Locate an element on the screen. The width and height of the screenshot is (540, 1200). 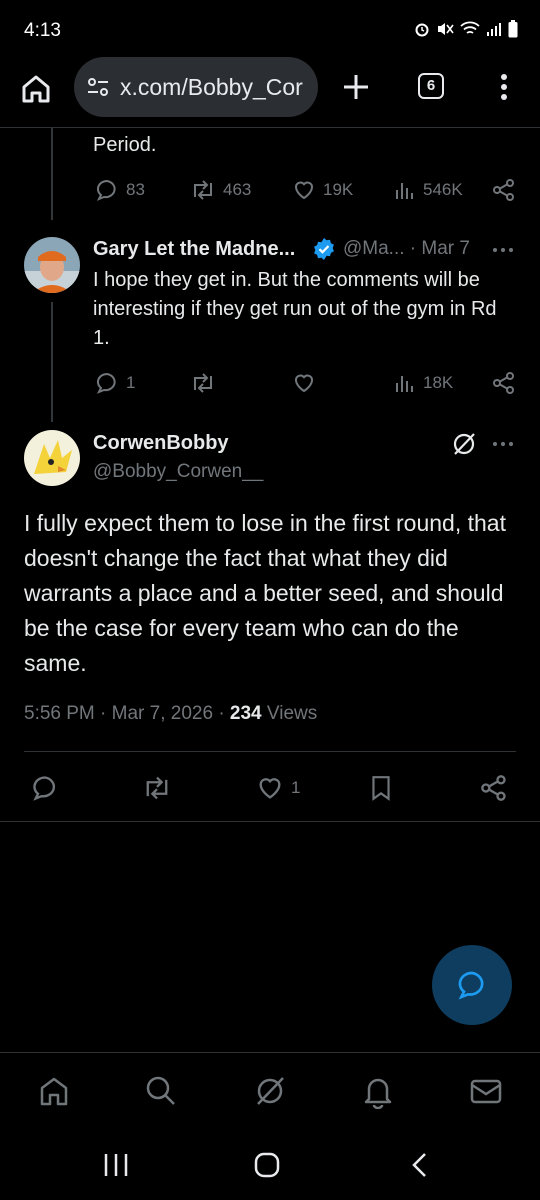
signal-icon is located at coordinates (494, 29).